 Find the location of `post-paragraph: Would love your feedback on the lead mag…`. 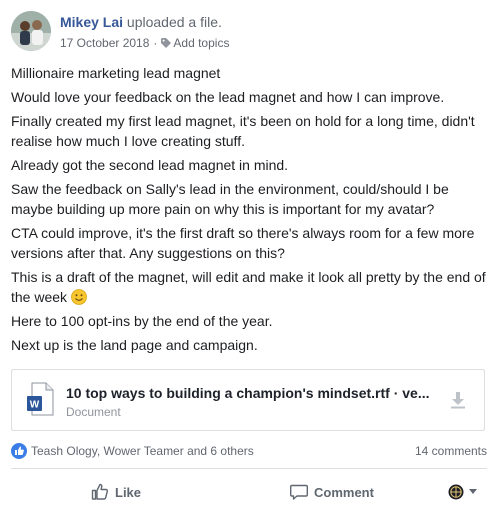

post-paragraph: Would love your feedback on the lead mag… is located at coordinates (228, 97).